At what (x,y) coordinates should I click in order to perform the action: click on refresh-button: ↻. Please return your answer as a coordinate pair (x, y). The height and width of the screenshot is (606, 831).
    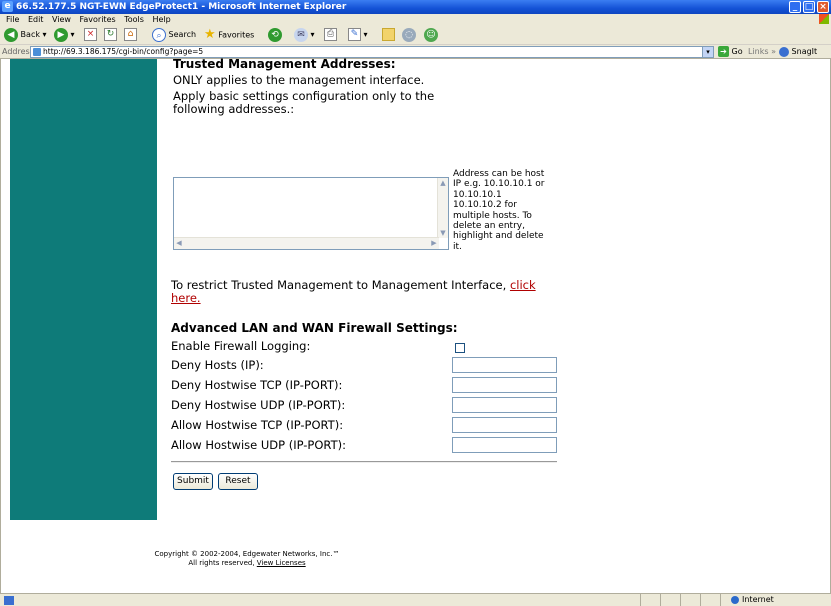
    Looking at the image, I should click on (110, 35).